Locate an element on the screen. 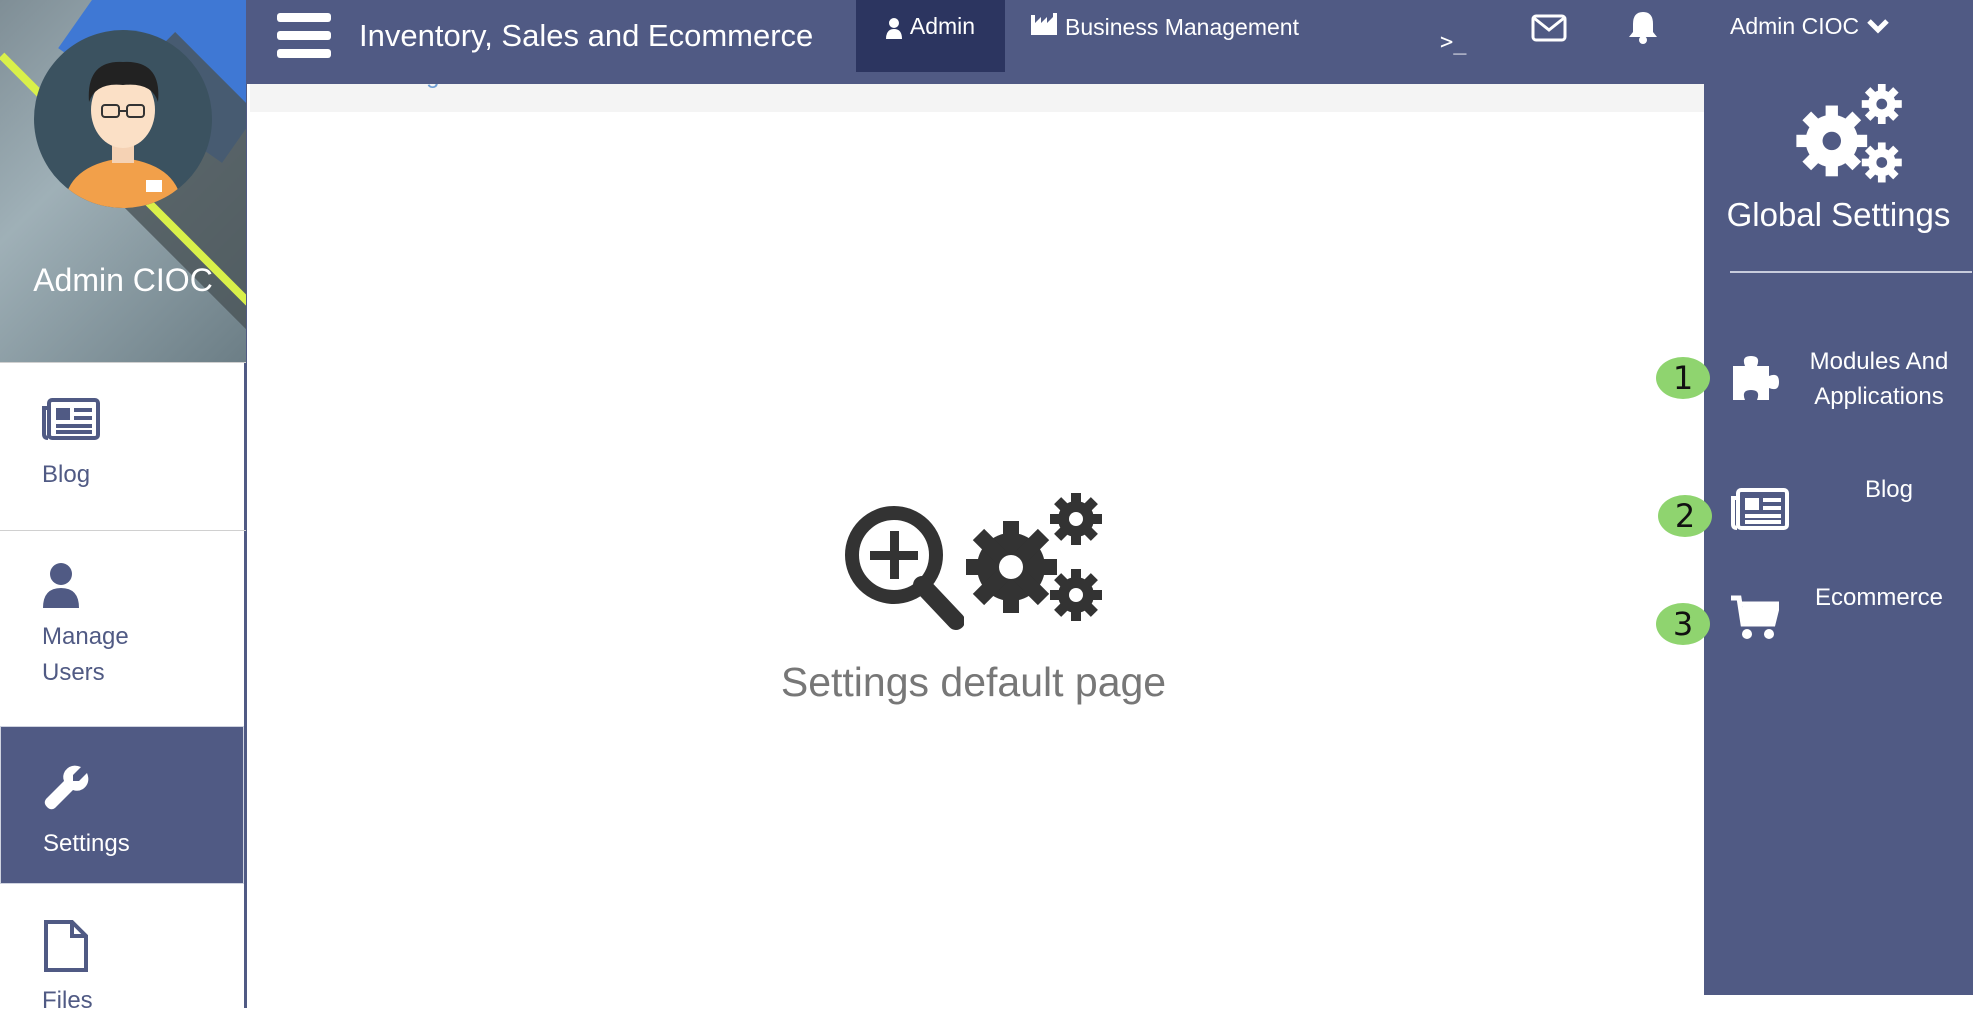 This screenshot has height=1019, width=1973. profile-card: Admin CIOC is located at coordinates (123, 181).